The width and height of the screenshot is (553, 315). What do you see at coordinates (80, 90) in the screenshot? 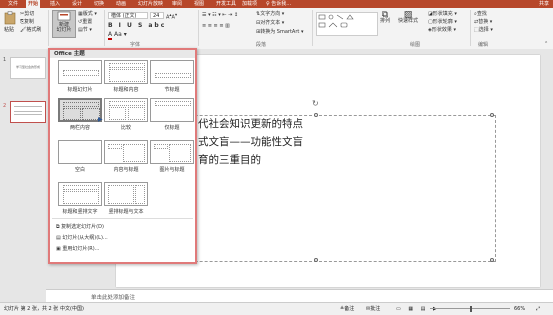
I see `layout-label: 标题幻灯片` at bounding box center [80, 90].